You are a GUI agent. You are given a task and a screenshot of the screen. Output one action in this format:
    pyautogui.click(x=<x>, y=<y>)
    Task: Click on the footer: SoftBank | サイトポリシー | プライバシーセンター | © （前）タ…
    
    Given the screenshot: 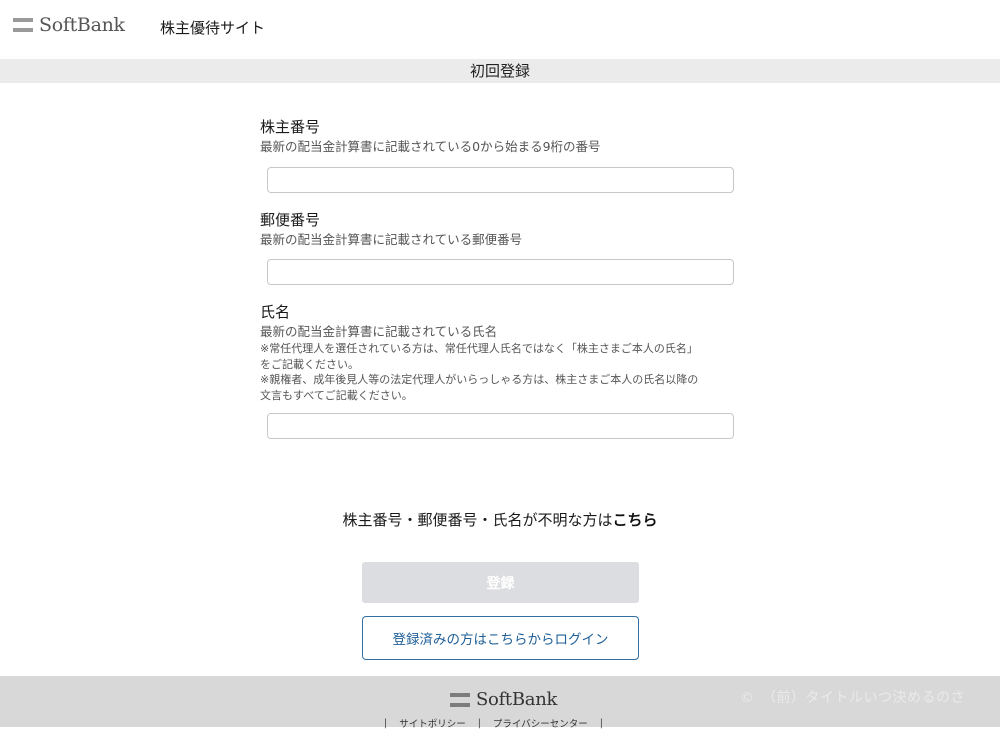 What is the action you would take?
    pyautogui.click(x=500, y=703)
    